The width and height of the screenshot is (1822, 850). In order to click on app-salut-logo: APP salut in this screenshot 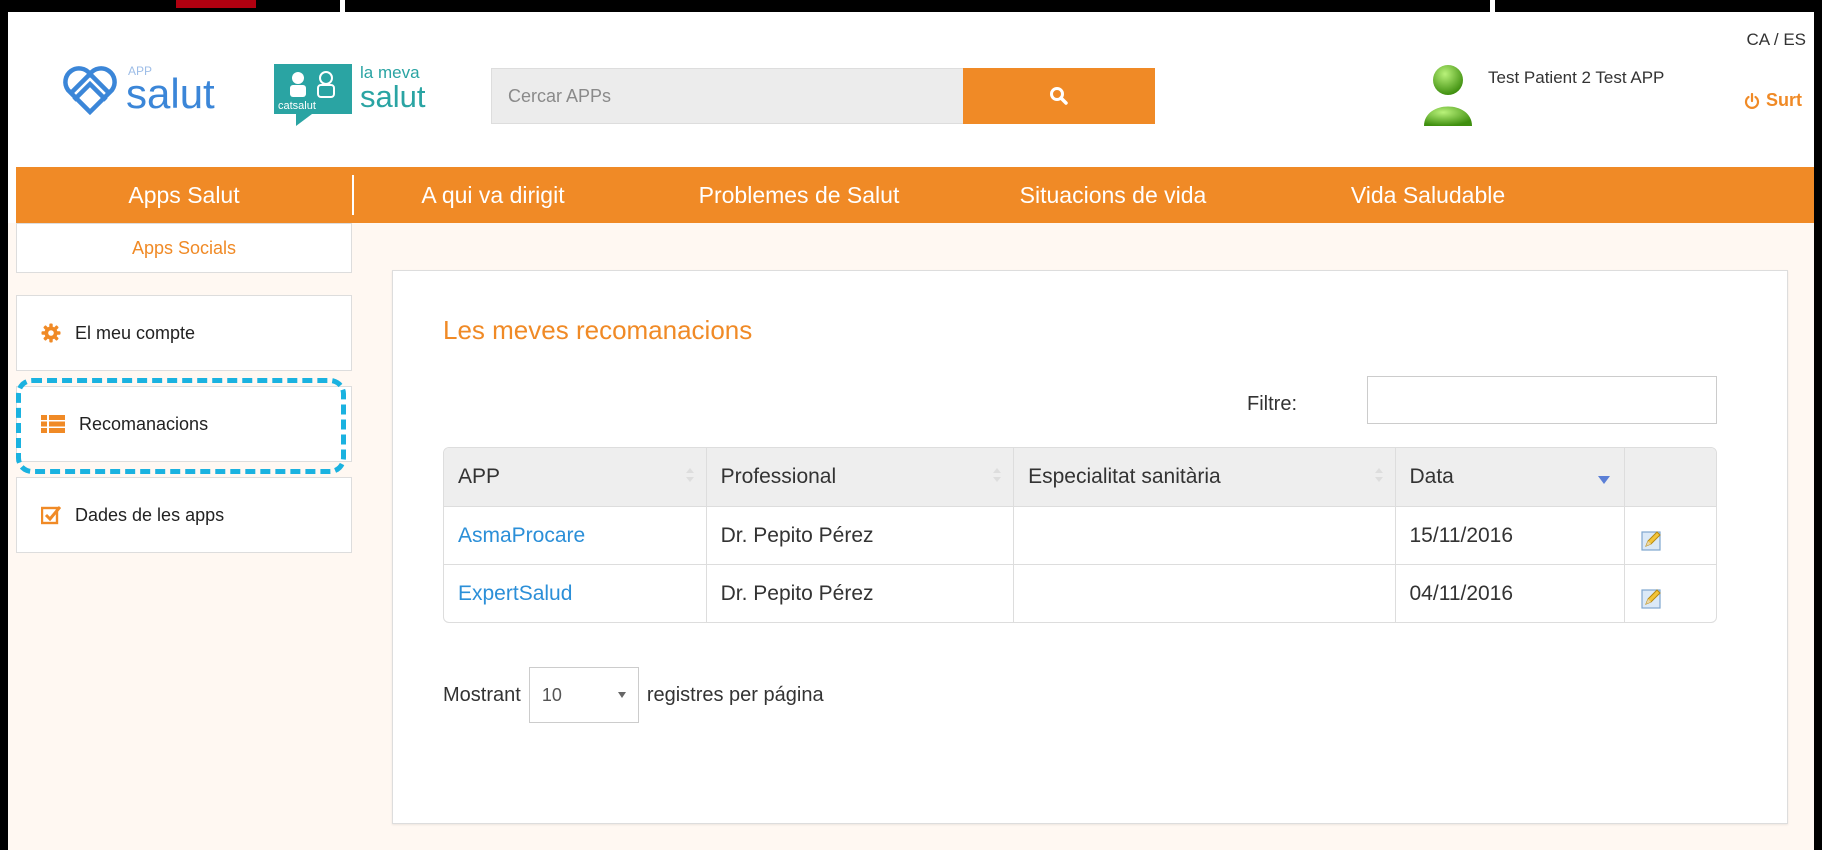, I will do `click(153, 90)`.